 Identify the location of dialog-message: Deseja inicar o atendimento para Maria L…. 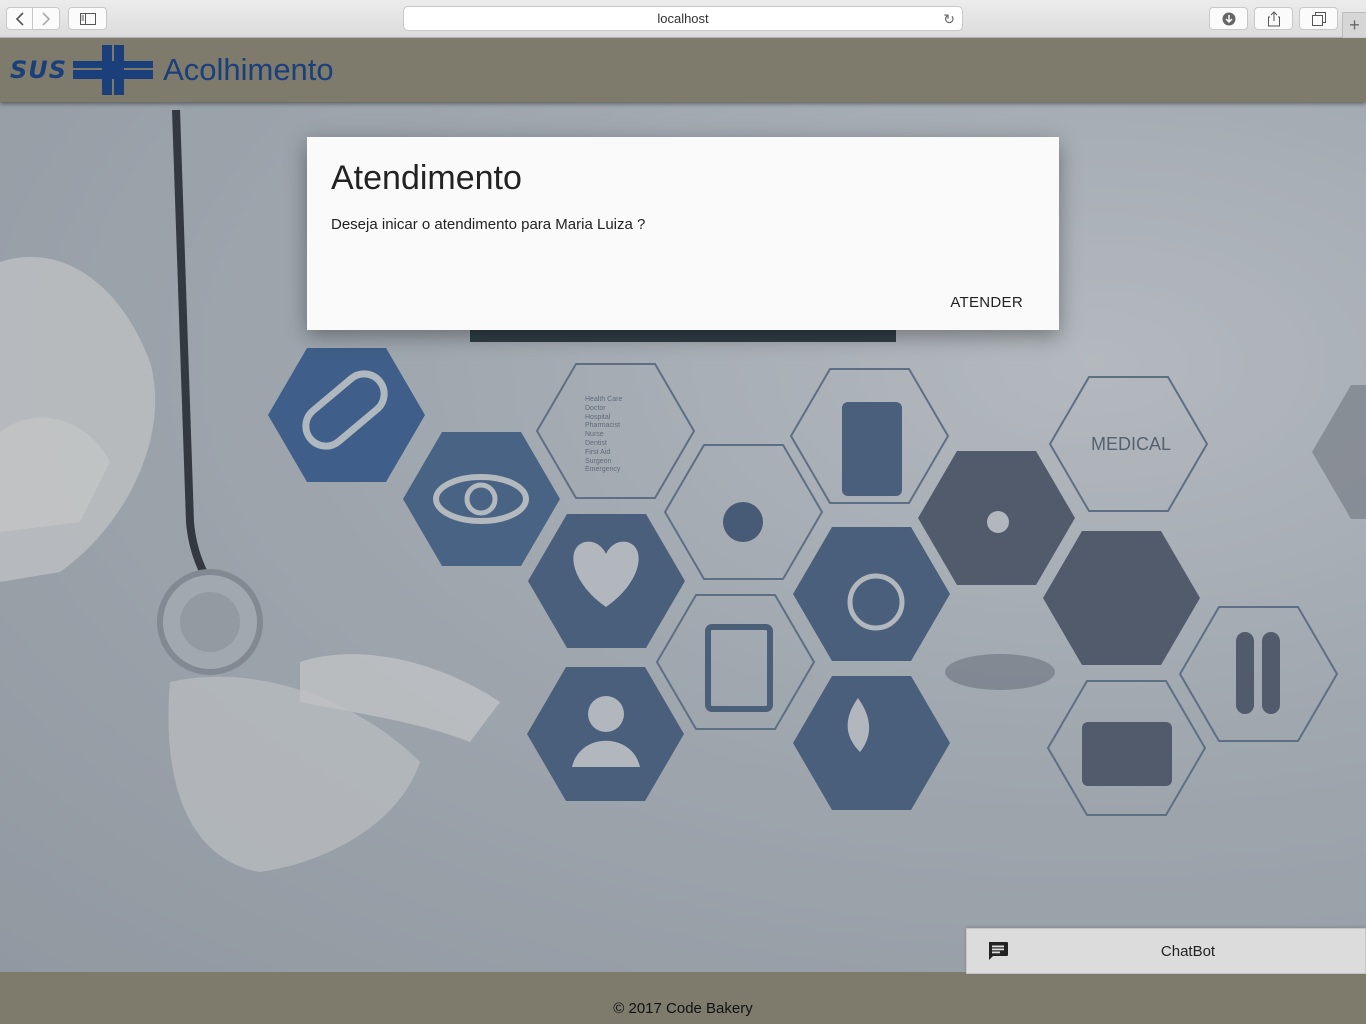
(488, 224).